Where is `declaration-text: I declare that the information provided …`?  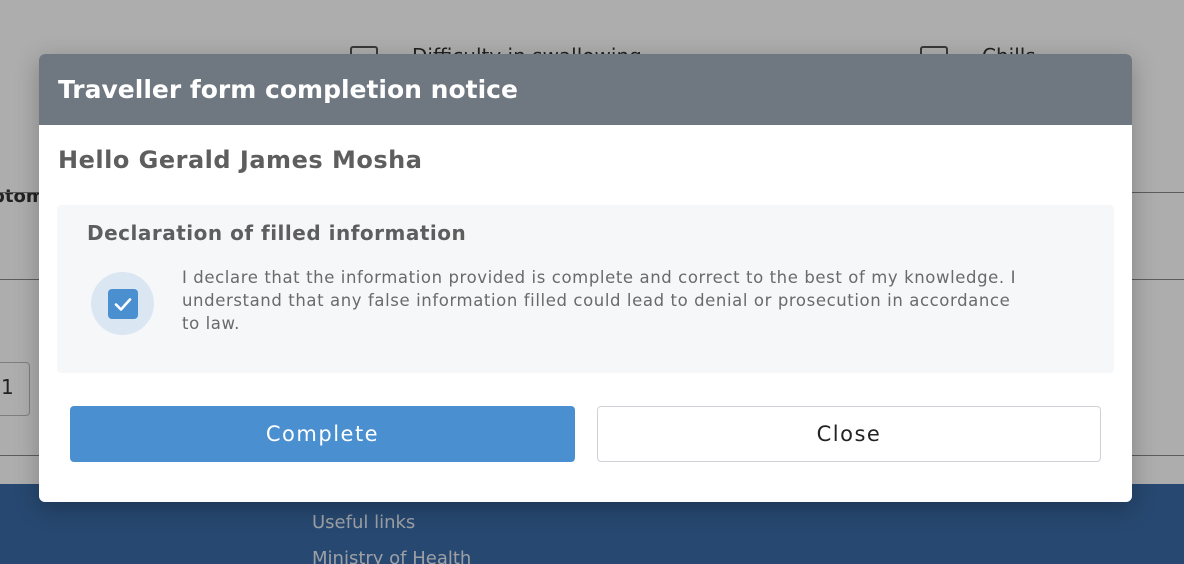
declaration-text: I declare that the information provided … is located at coordinates (632, 300).